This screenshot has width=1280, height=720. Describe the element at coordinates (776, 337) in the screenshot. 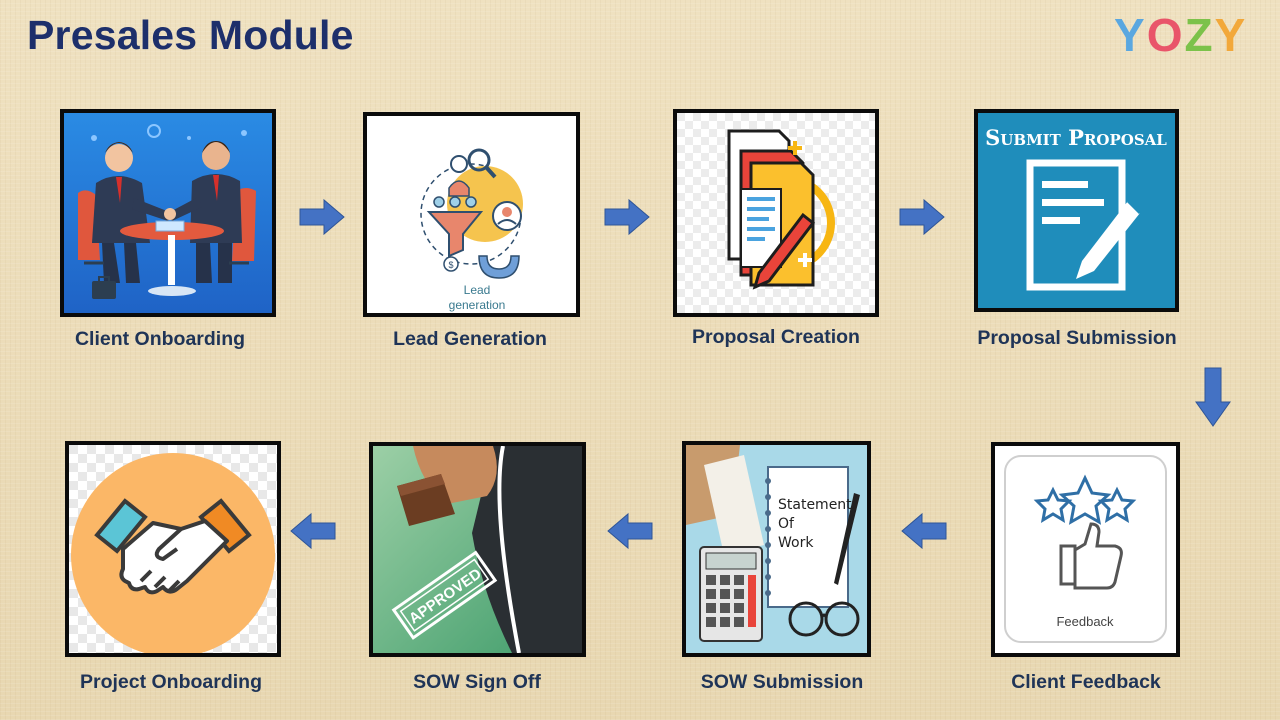

I see `step-label-proposal-creation: Proposal Creation` at that location.